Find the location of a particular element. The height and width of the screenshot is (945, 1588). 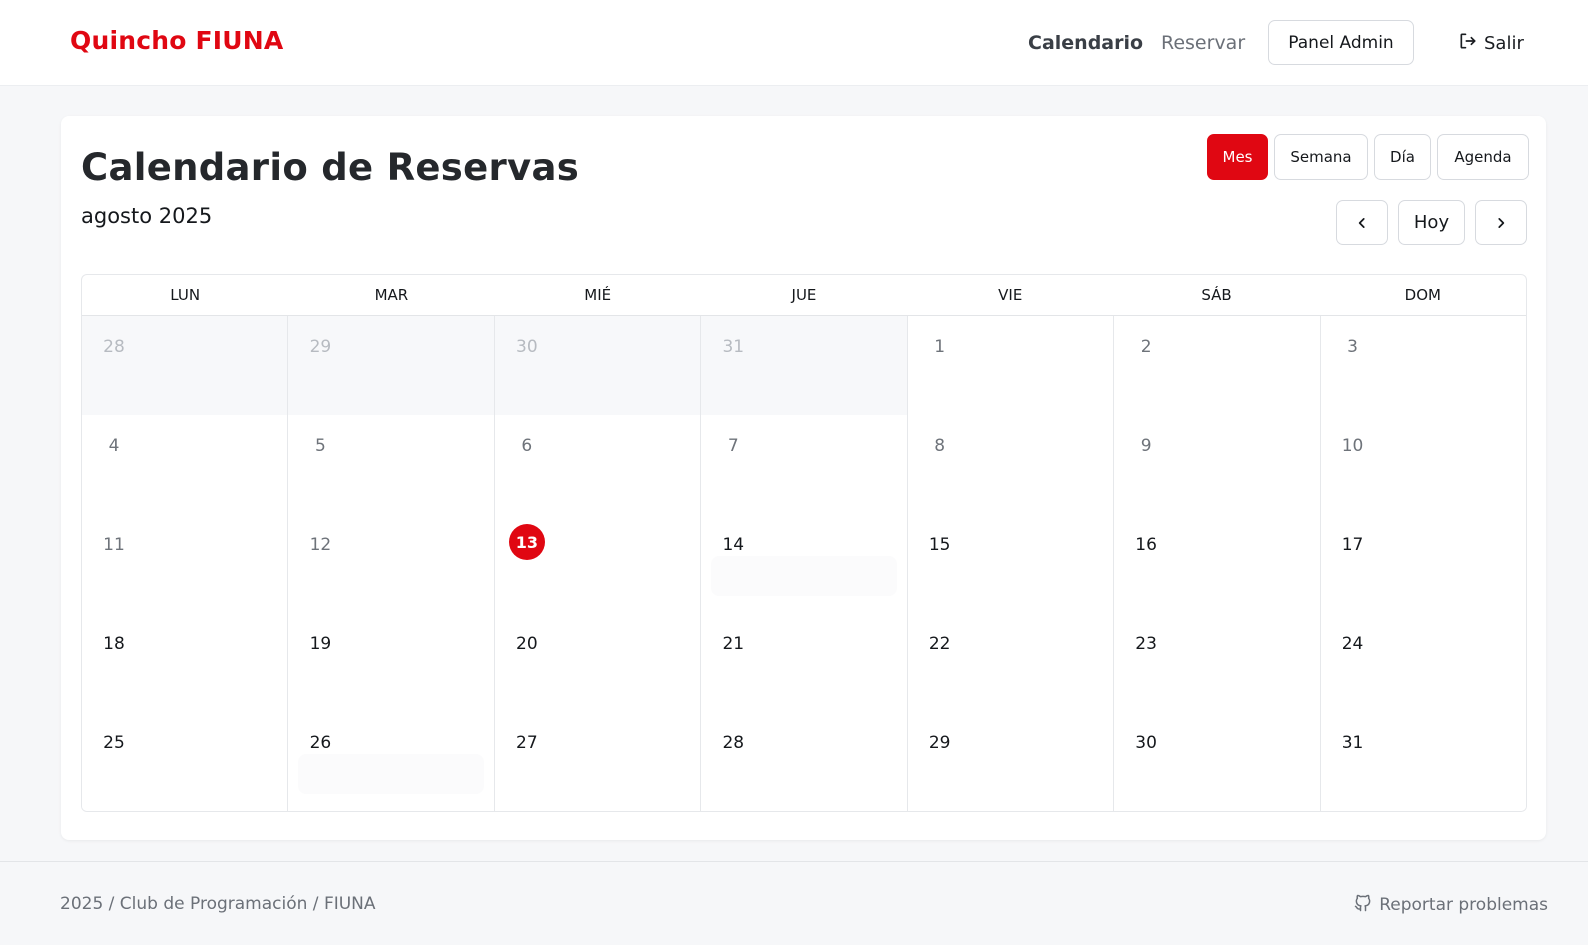

day-cell-today: 13 is located at coordinates (598, 563).